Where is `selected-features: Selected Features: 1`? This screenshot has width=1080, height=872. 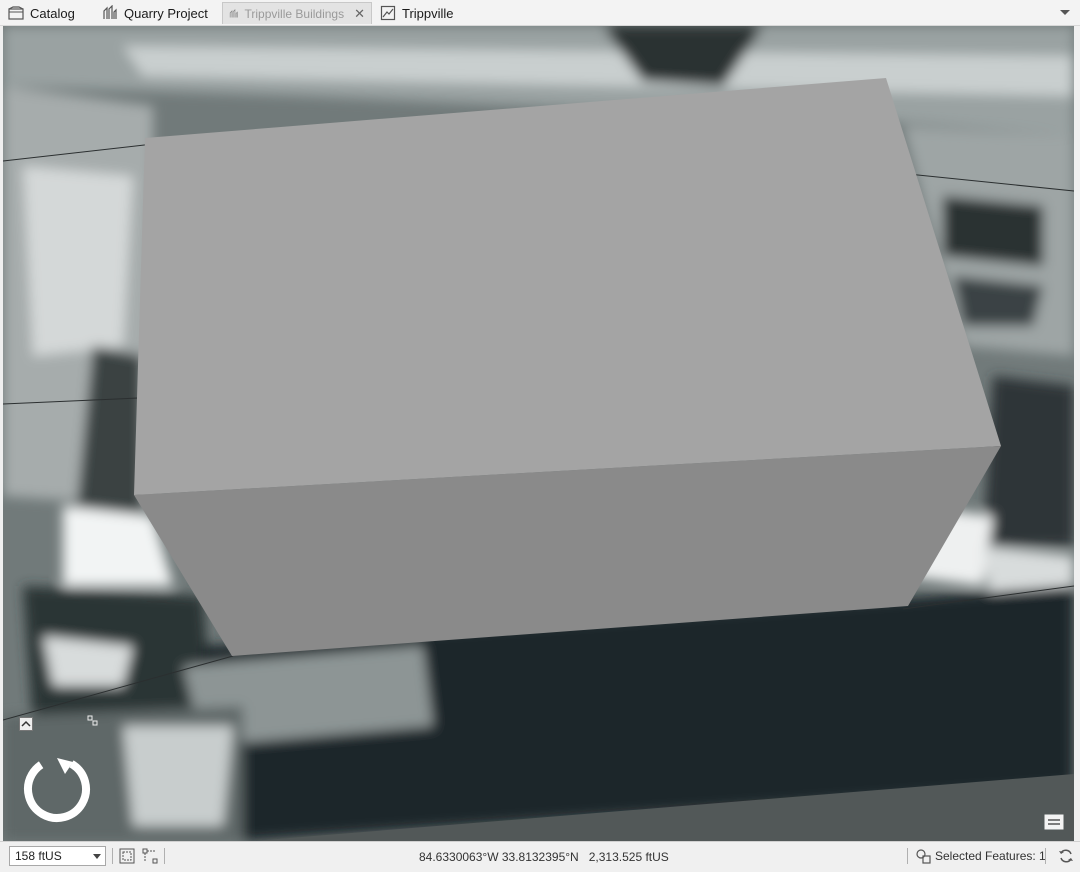
selected-features: Selected Features: 1 is located at coordinates (980, 856).